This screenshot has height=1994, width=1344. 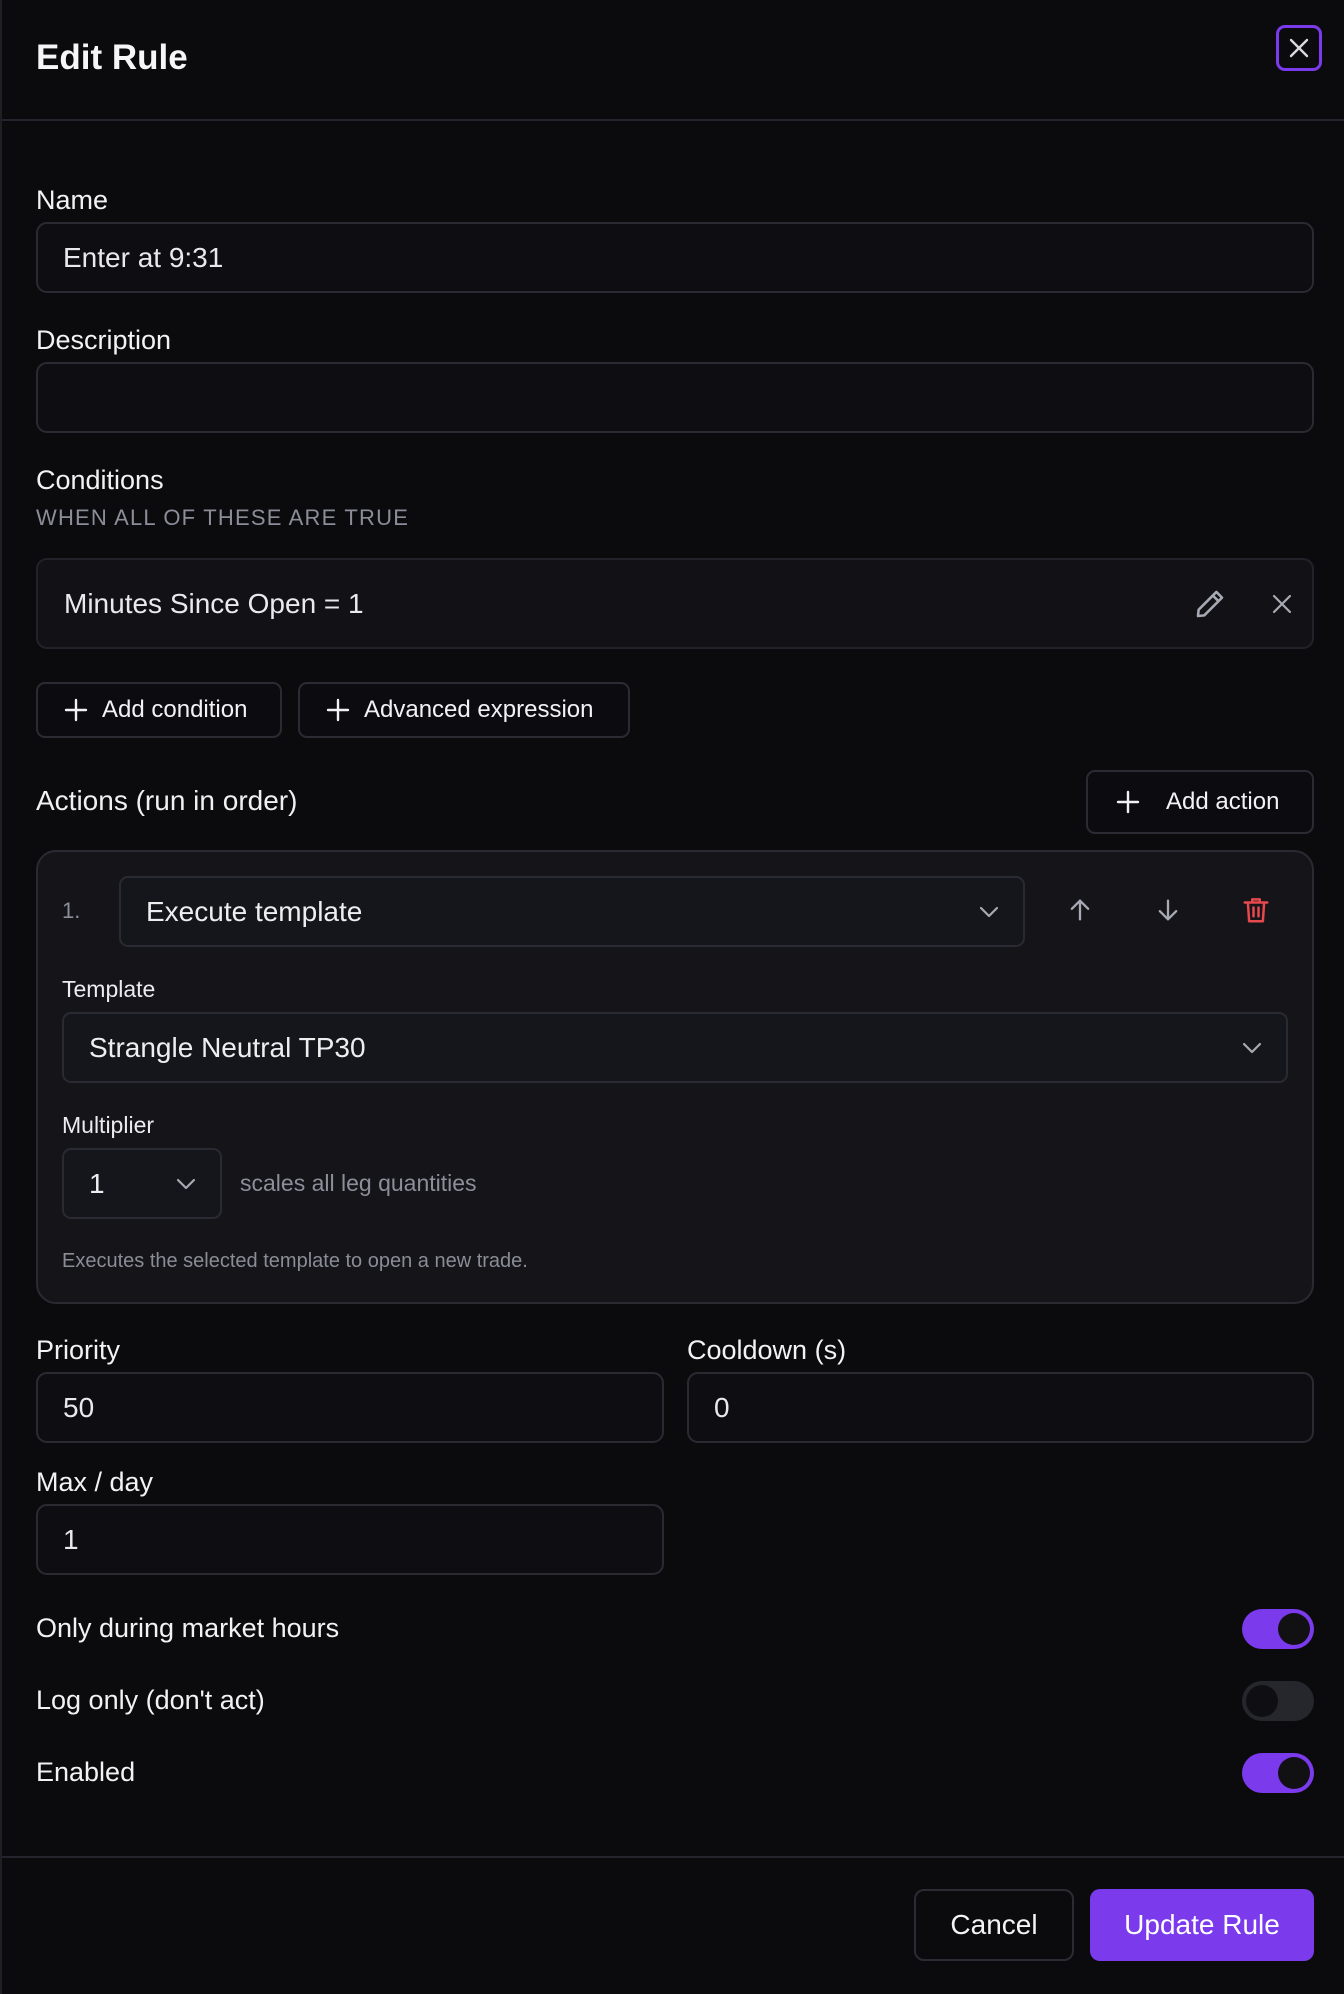 What do you see at coordinates (479, 709) in the screenshot?
I see `advanced-expression-label: Advanced expression` at bounding box center [479, 709].